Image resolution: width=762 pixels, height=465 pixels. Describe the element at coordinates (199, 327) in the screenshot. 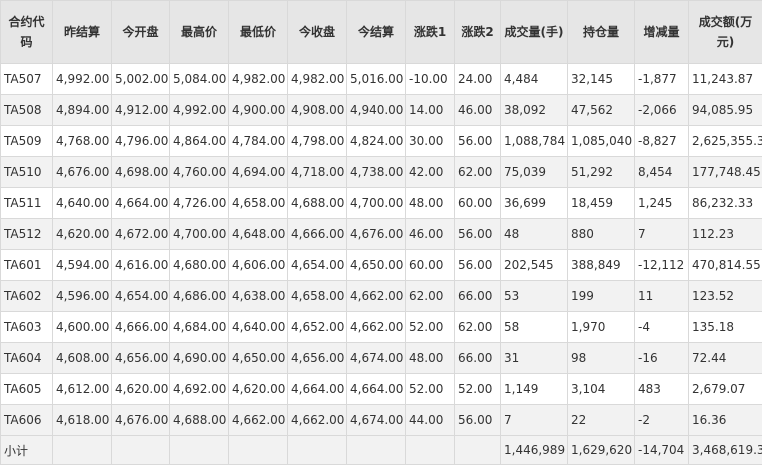

I see `cell-high: 4,684.00` at that location.